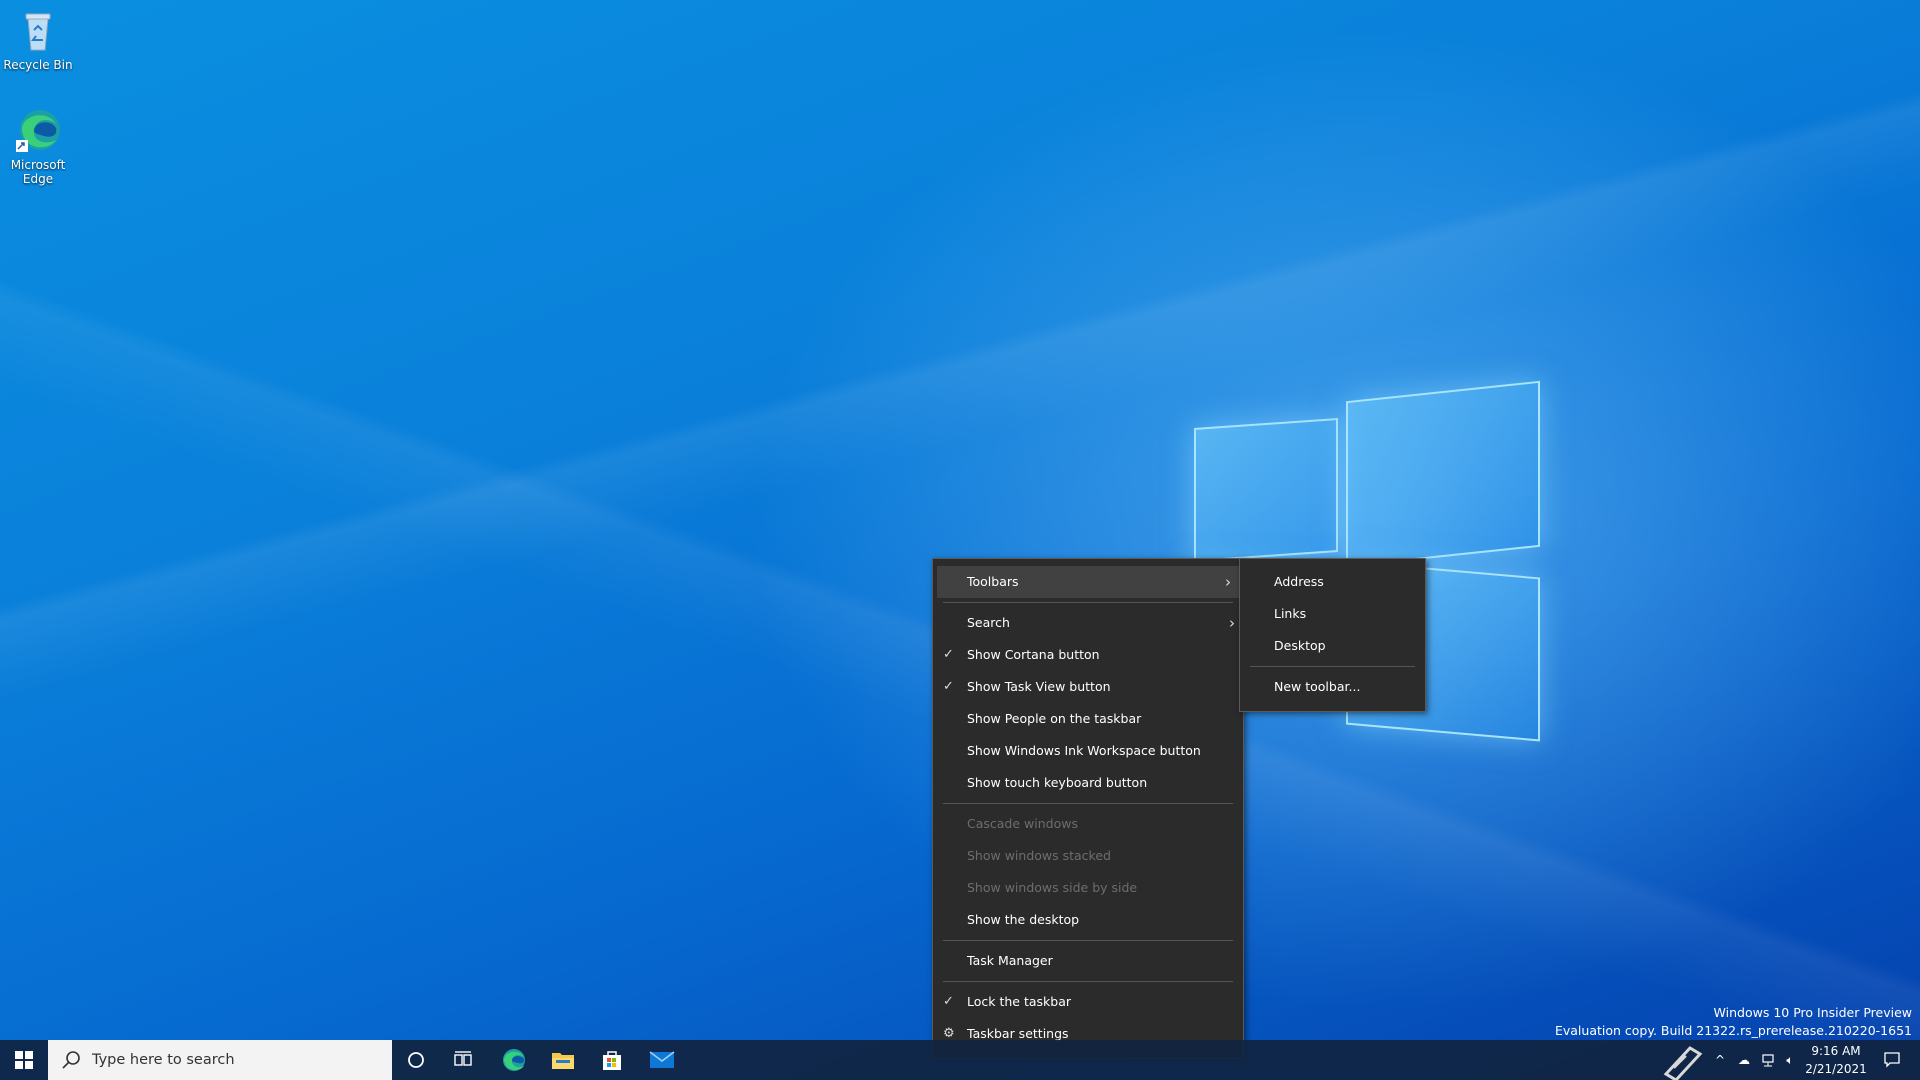 Image resolution: width=1920 pixels, height=1080 pixels. What do you see at coordinates (1010, 960) in the screenshot?
I see `menu-item-label: Task Manager` at bounding box center [1010, 960].